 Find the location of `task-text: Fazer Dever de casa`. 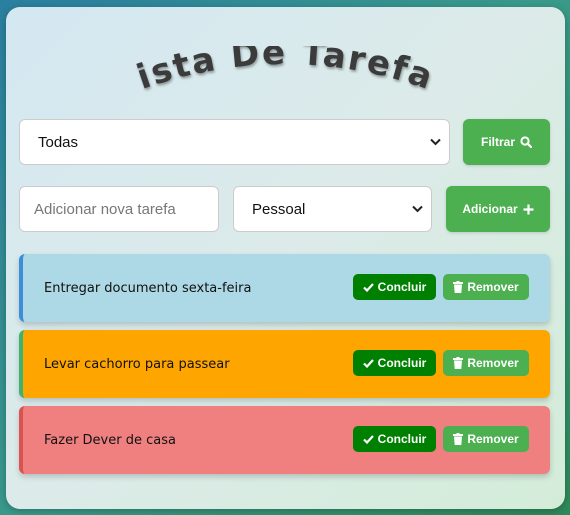

task-text: Fazer Dever de casa is located at coordinates (110, 440).